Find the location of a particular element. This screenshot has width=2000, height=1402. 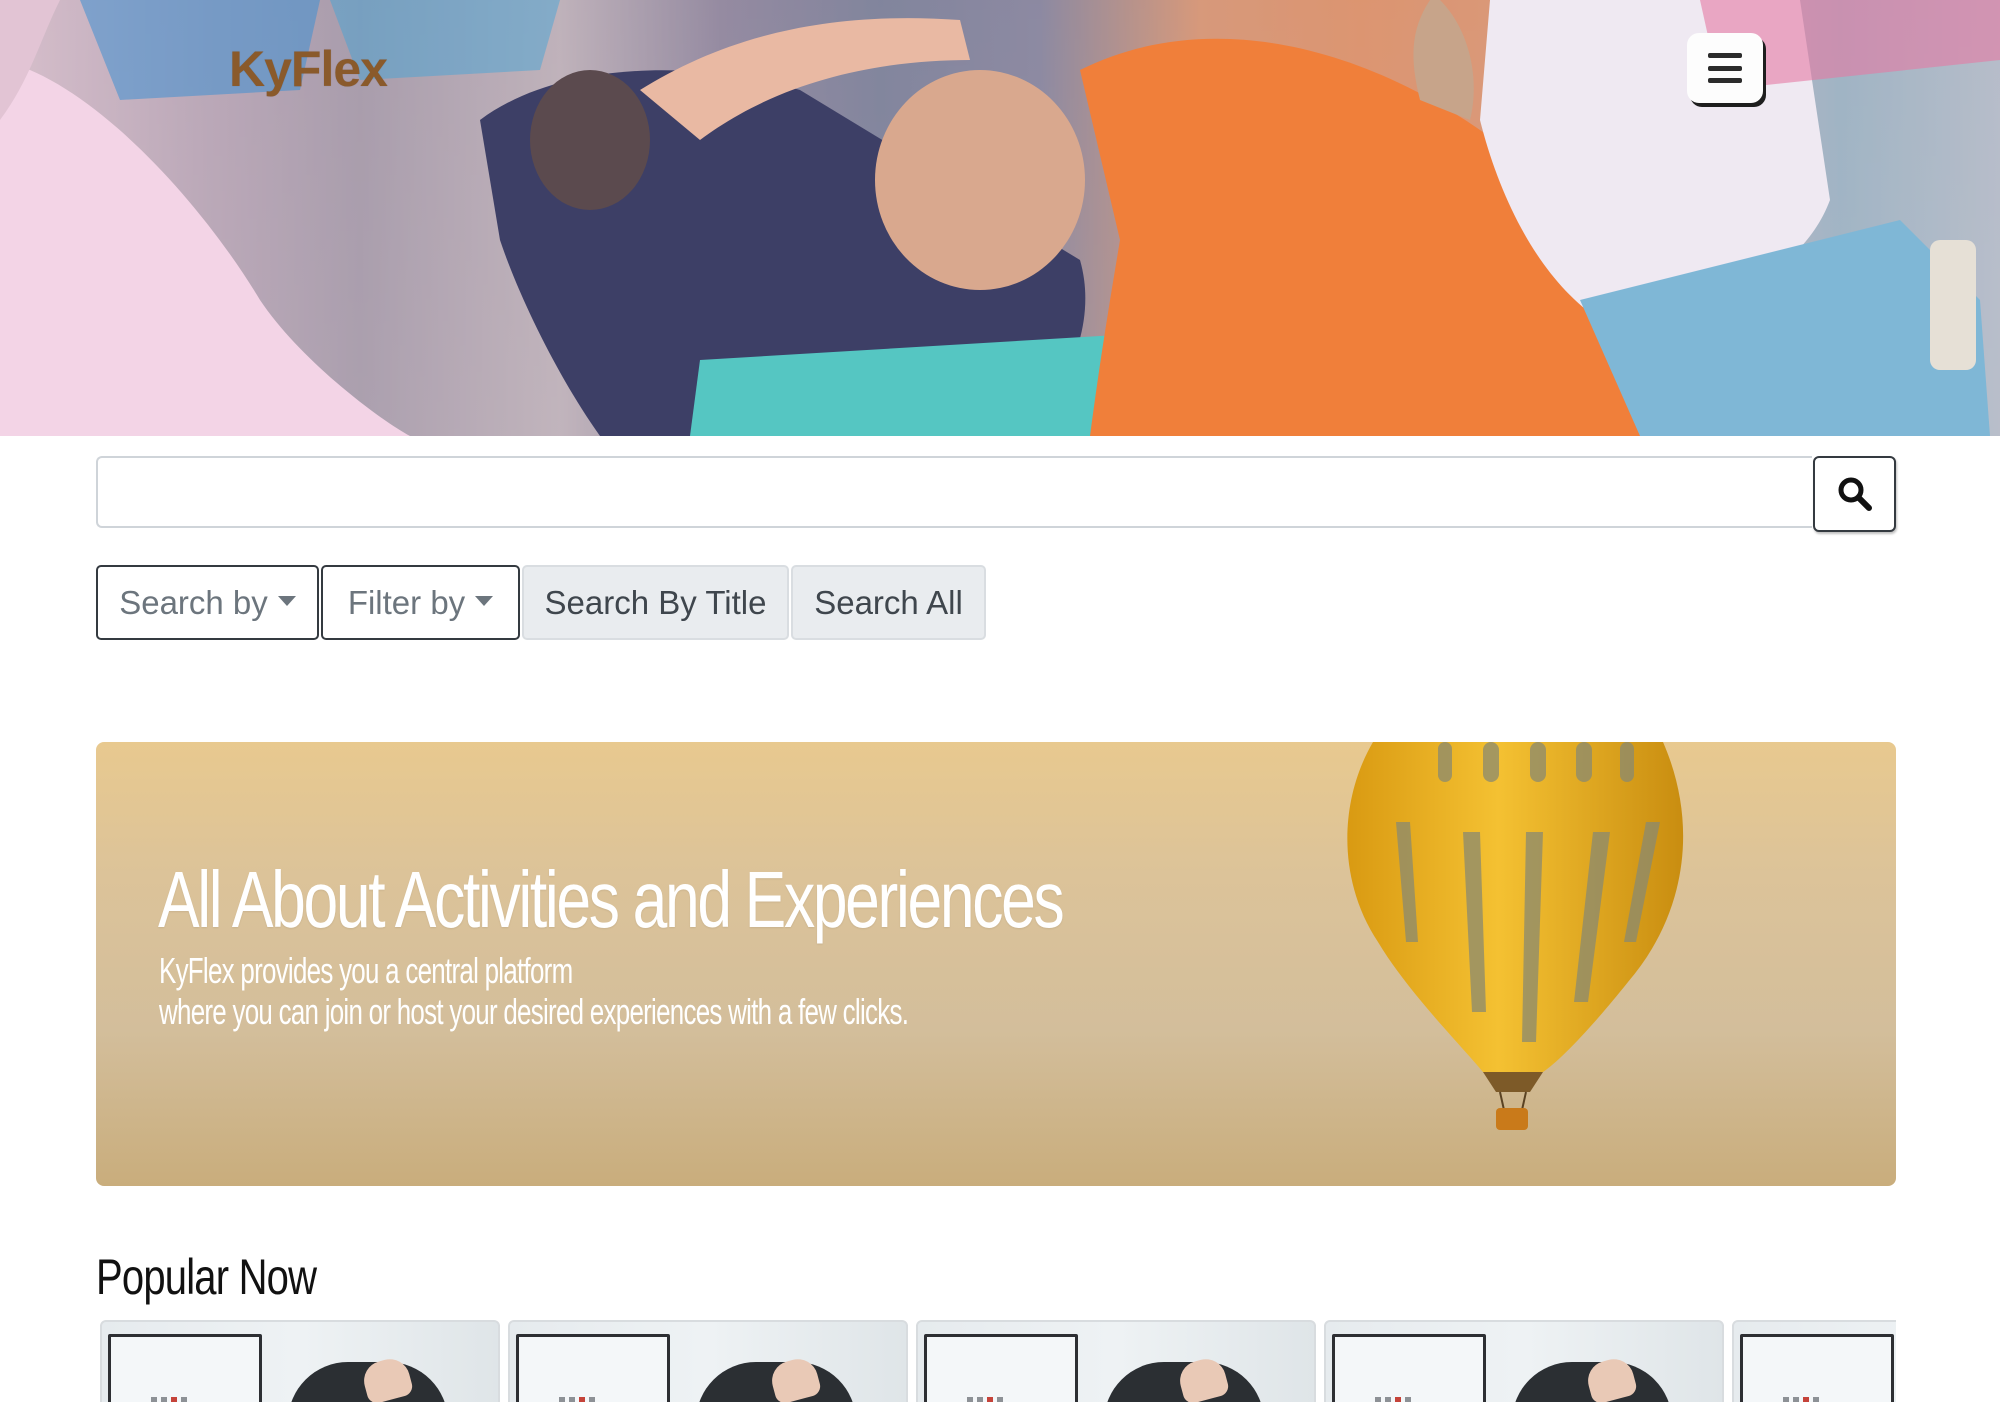

hamburger-menu-icon is located at coordinates (1725, 68).